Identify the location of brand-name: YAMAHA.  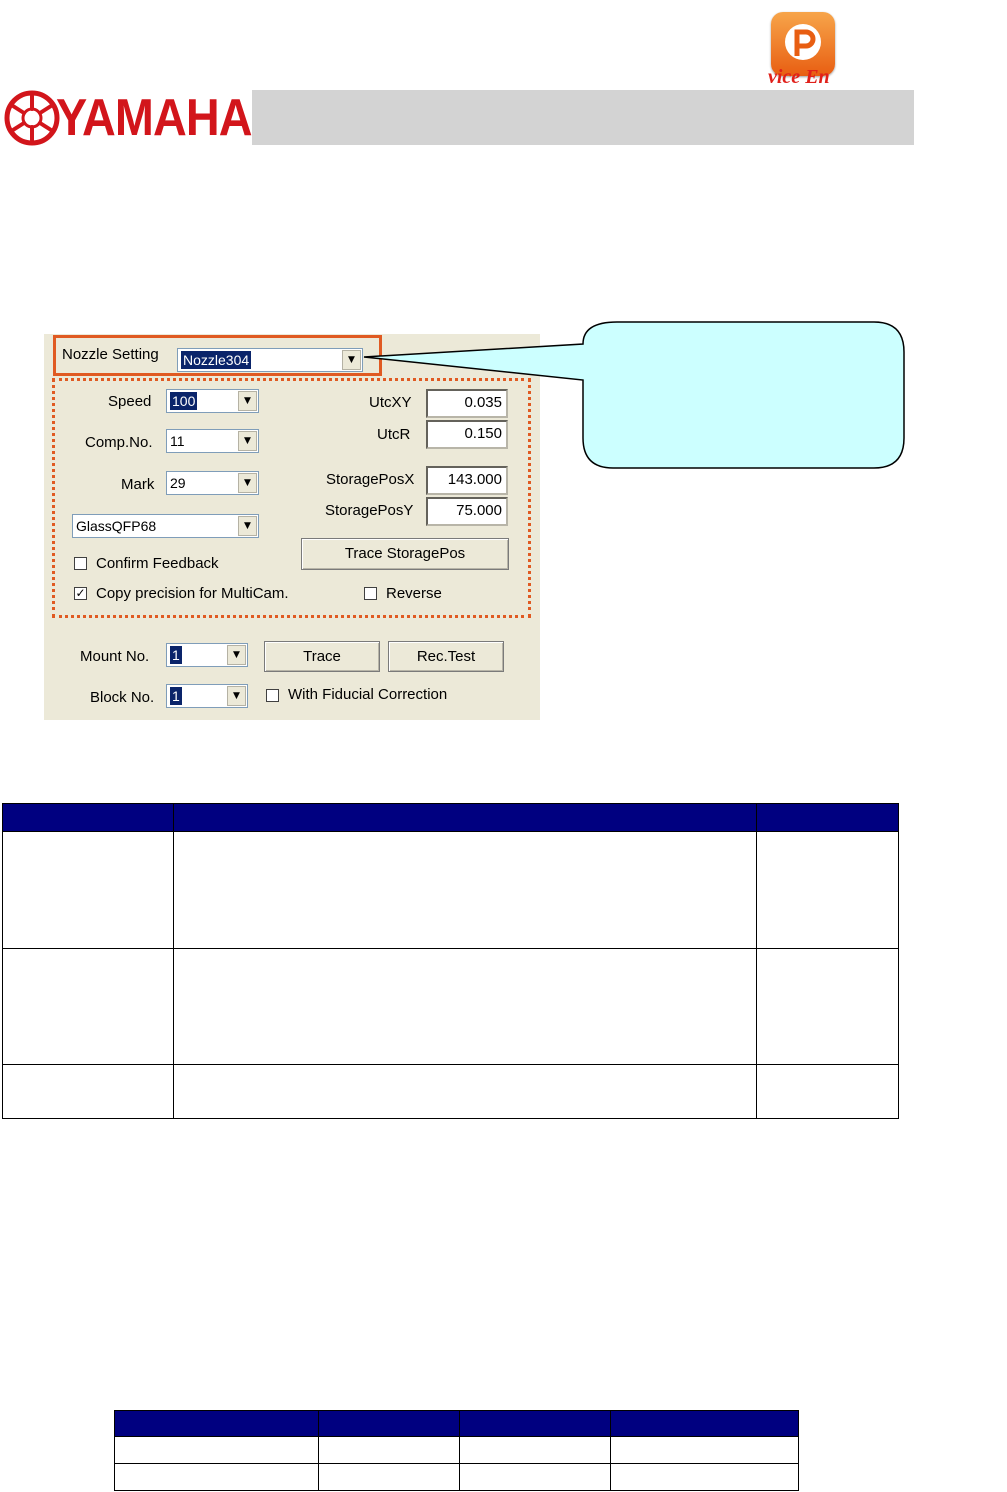
(154, 118).